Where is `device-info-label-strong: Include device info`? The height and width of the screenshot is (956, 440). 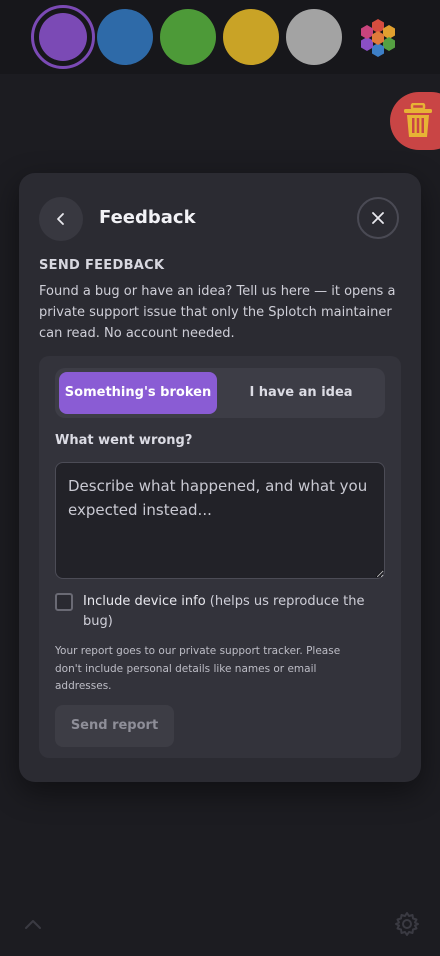 device-info-label-strong: Include device info is located at coordinates (144, 601).